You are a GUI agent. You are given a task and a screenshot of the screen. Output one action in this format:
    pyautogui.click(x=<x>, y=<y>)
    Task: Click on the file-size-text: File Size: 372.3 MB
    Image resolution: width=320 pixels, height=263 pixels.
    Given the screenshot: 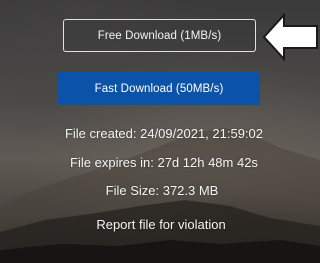 What is the action you would take?
    pyautogui.click(x=162, y=190)
    